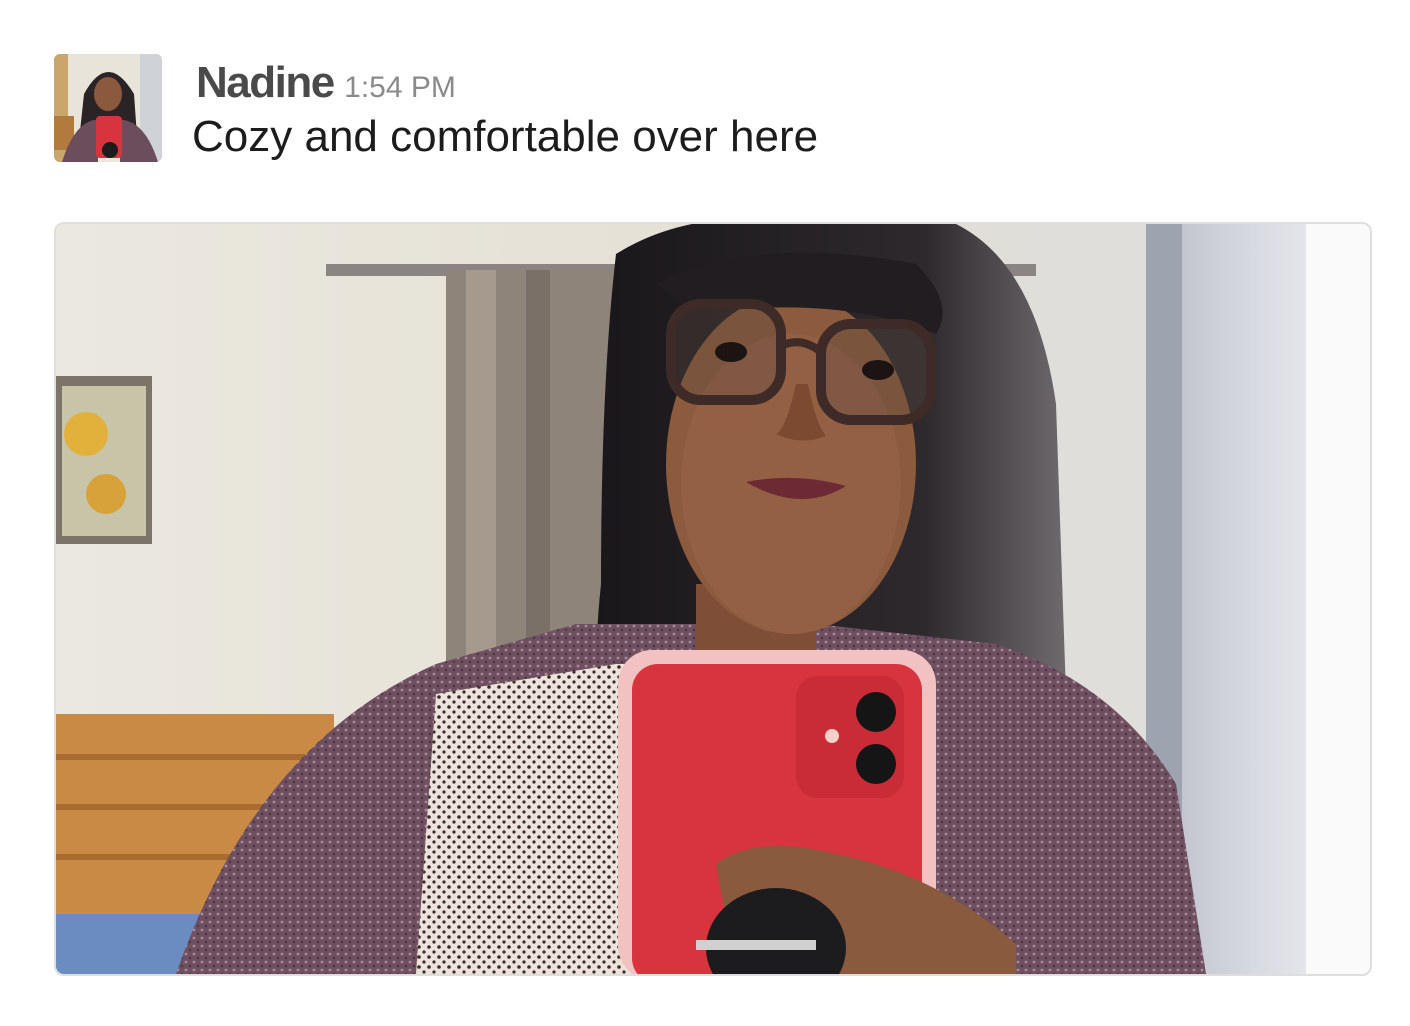 This screenshot has height=1026, width=1410. What do you see at coordinates (265, 82) in the screenshot?
I see `author-name: Nadine` at bounding box center [265, 82].